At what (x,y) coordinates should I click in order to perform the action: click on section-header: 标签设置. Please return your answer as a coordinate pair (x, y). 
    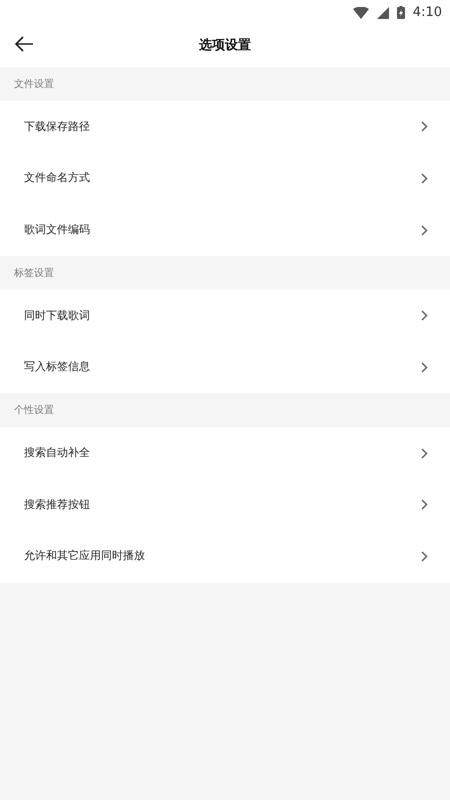
    Looking at the image, I should click on (34, 273).